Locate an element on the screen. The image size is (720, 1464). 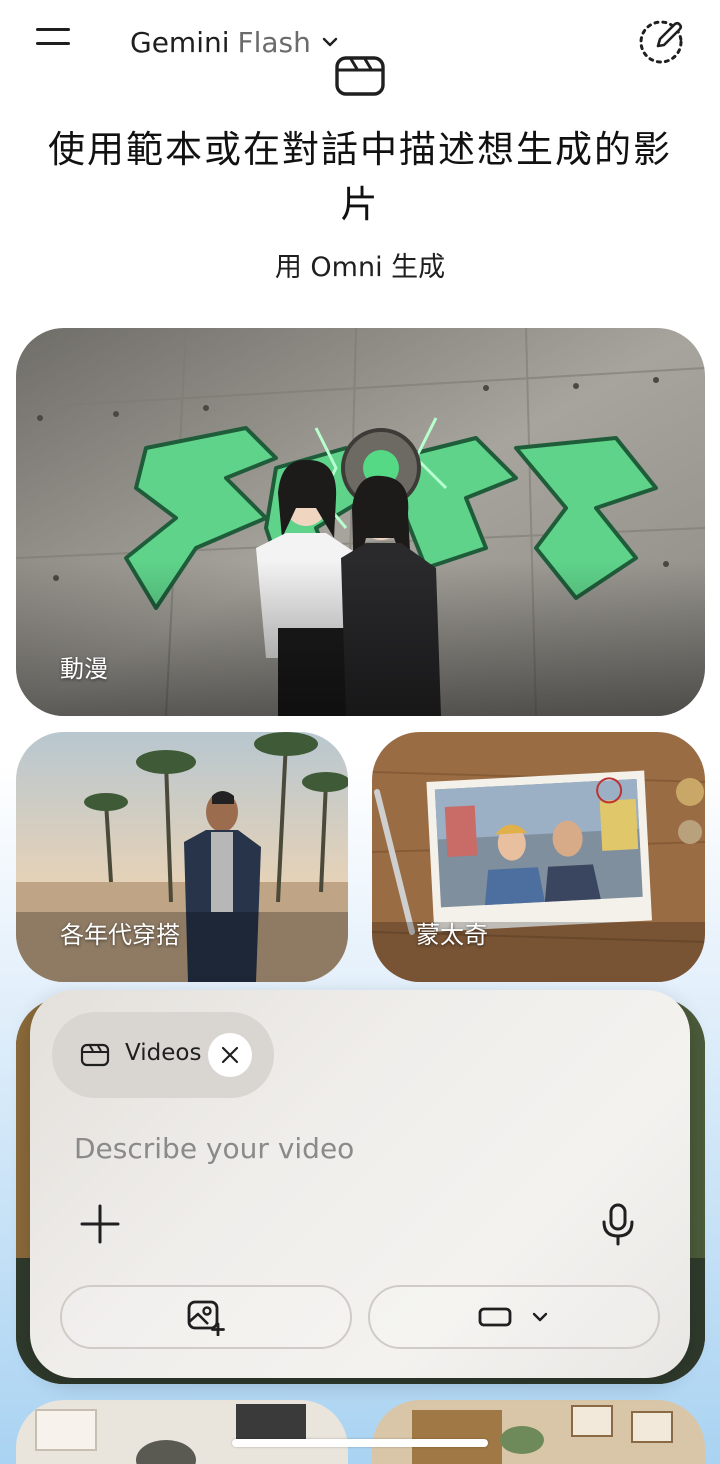
aspect-ratio-button is located at coordinates (514, 1317).